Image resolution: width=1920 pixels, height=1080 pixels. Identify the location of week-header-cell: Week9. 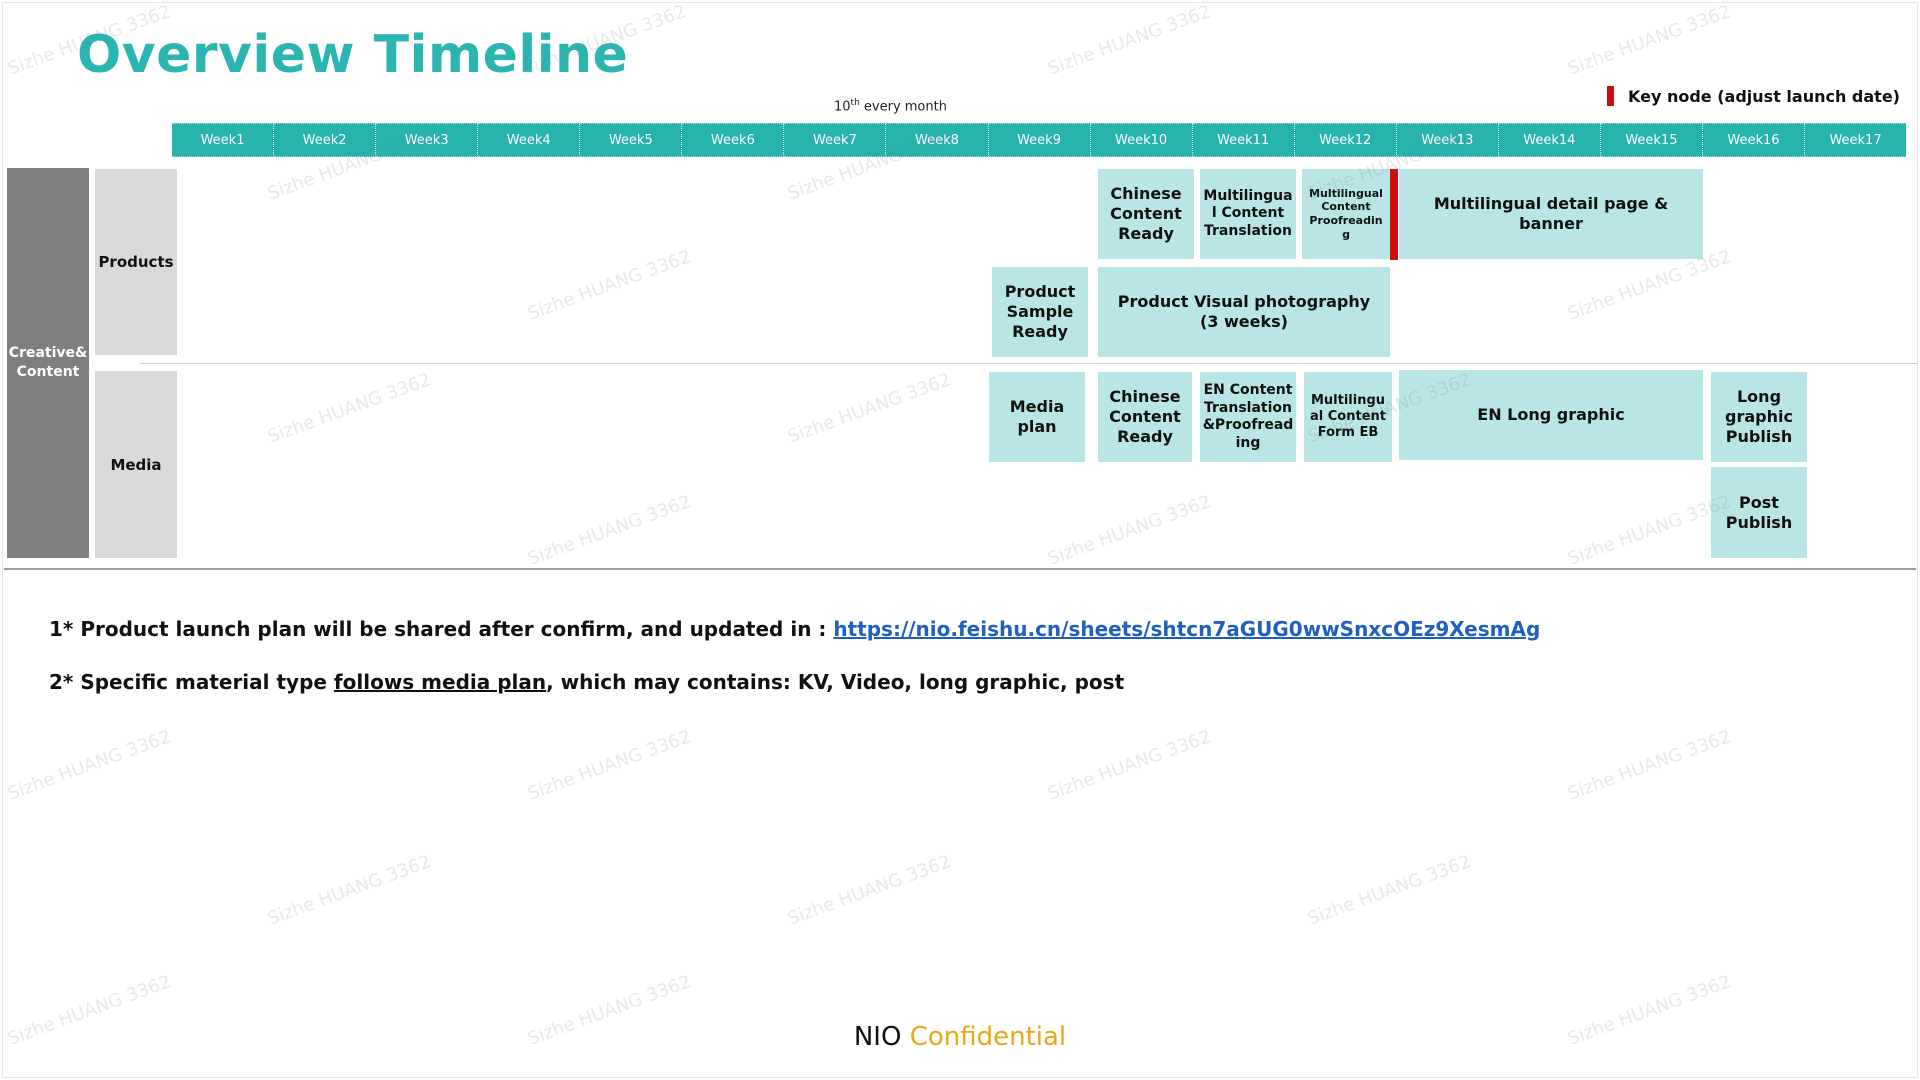
(1039, 140).